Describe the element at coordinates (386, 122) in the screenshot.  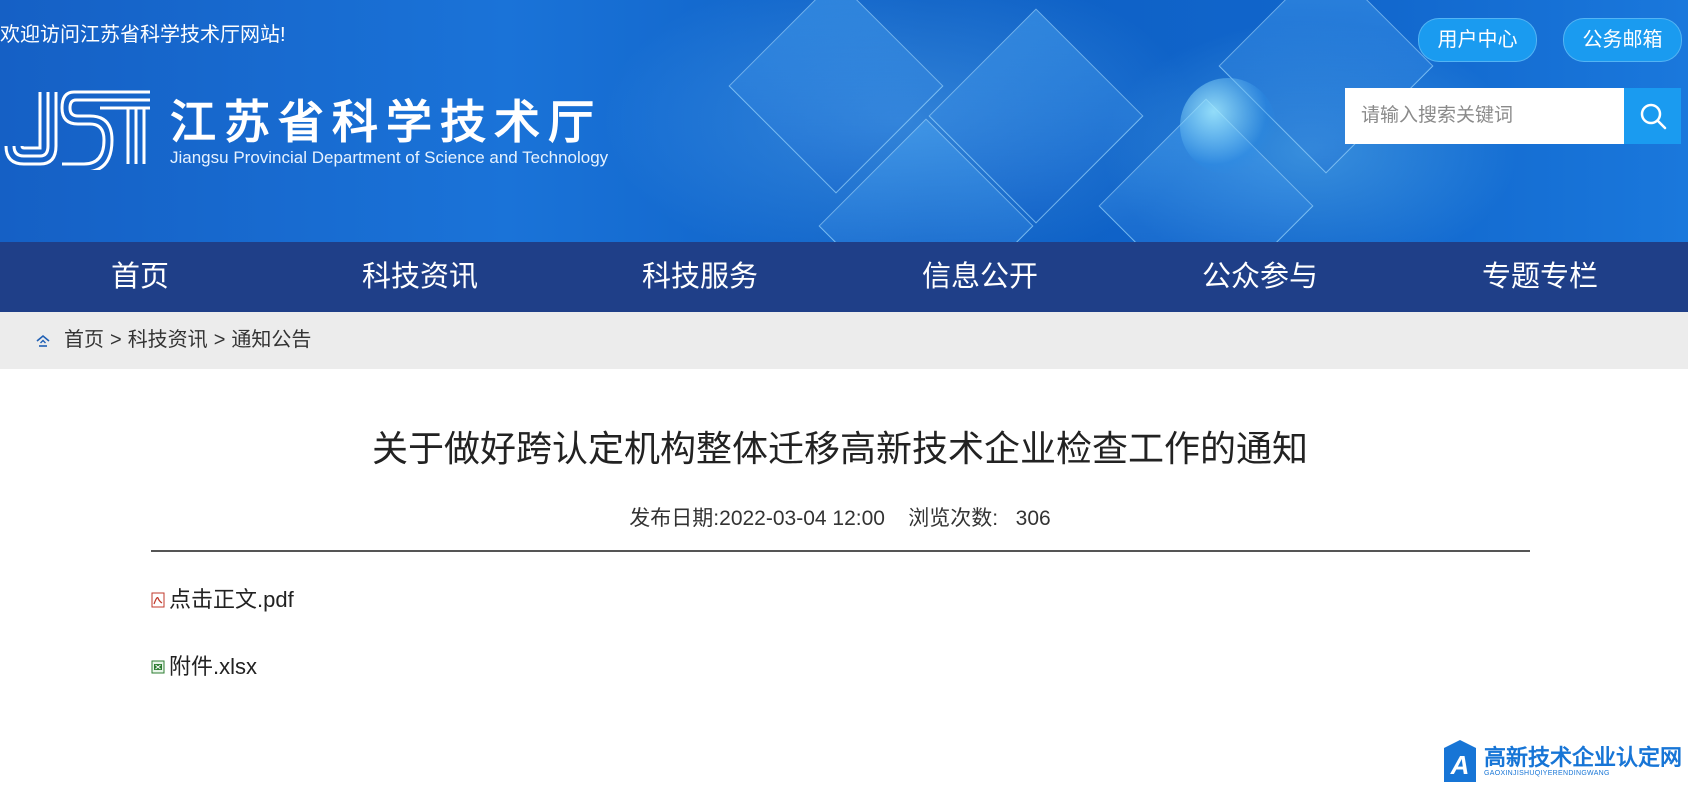
I see `site-title: 江苏省科学技术厅` at that location.